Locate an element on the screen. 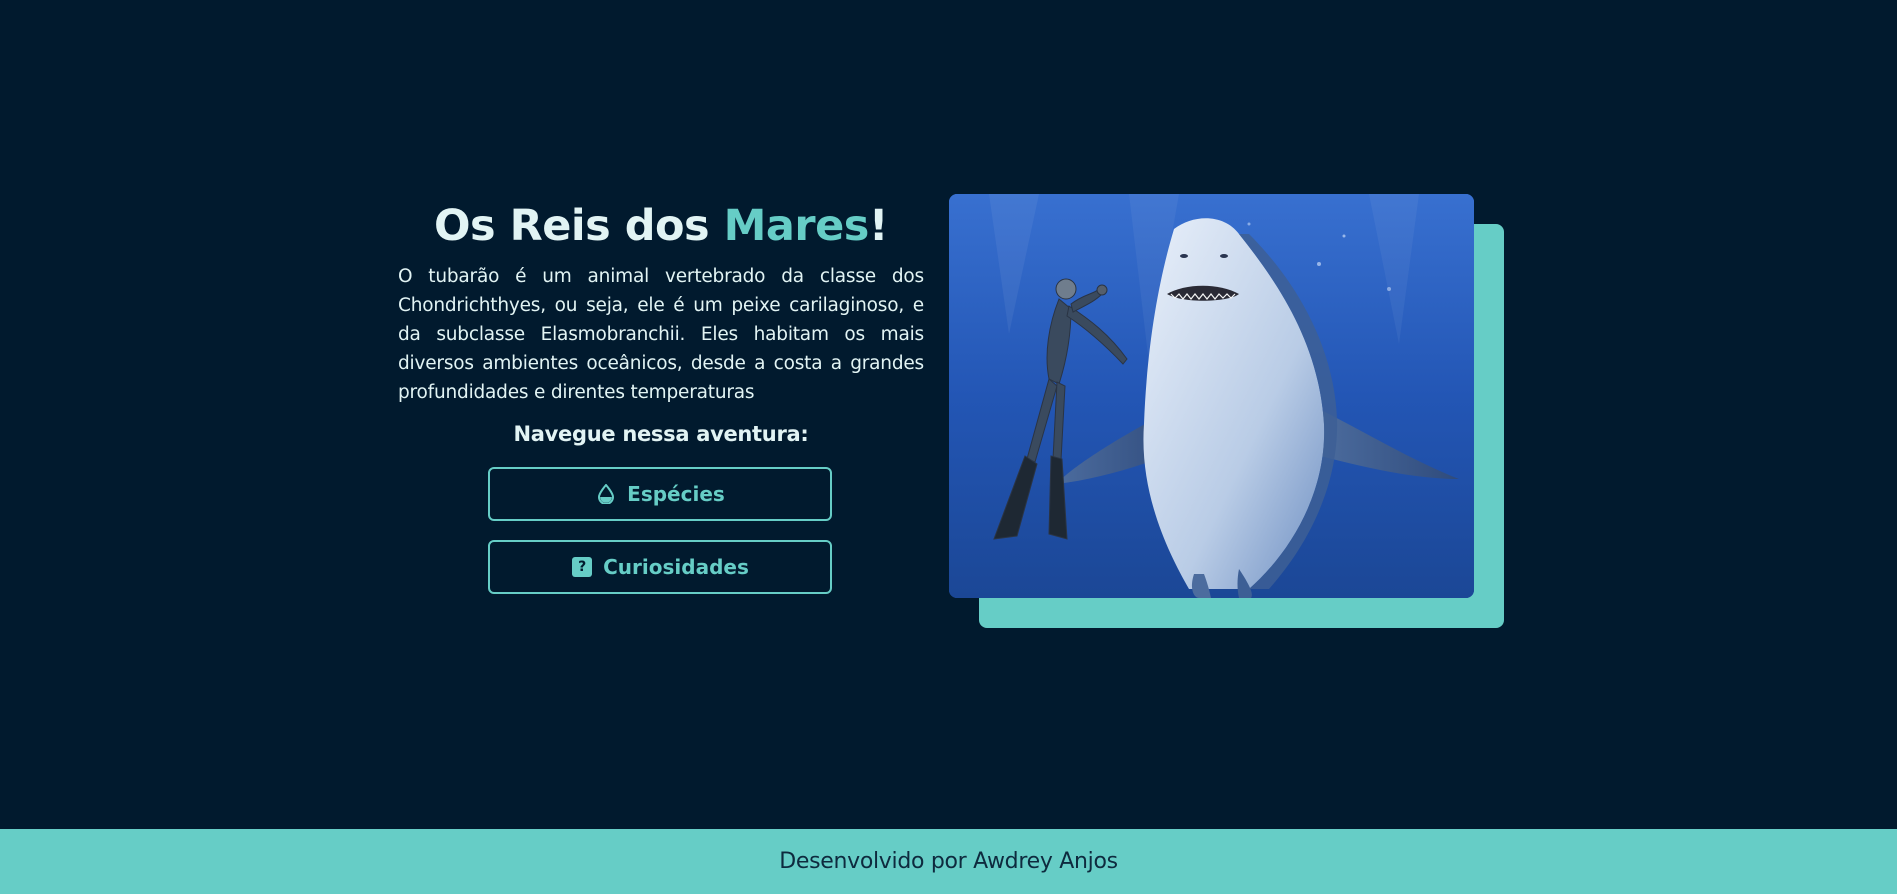  title-accent: Mares is located at coordinates (796, 226).